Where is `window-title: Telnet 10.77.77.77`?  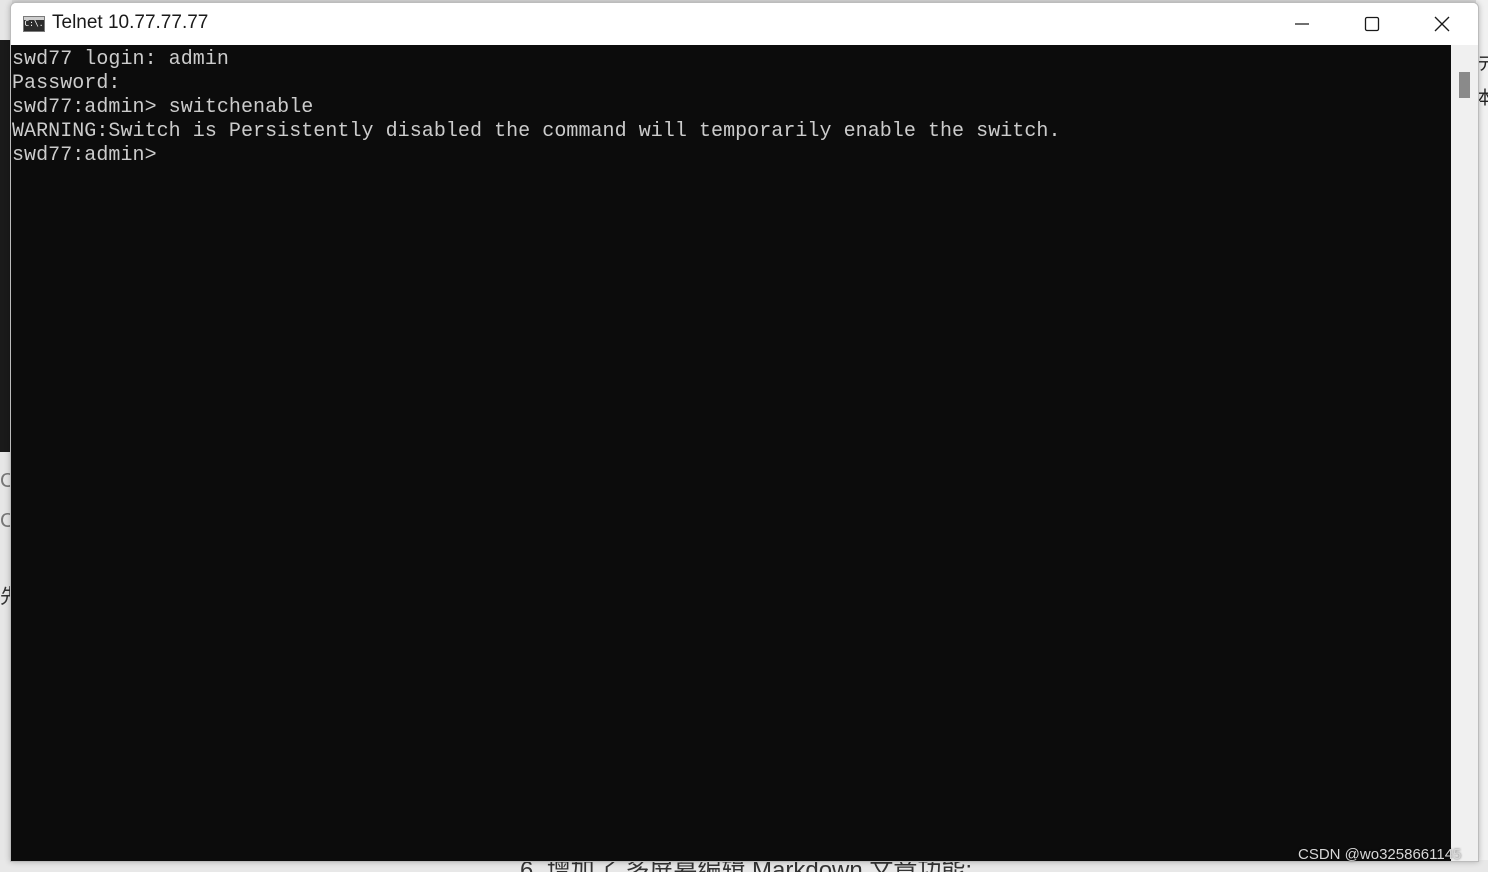
window-title: Telnet 10.77.77.77 is located at coordinates (130, 22).